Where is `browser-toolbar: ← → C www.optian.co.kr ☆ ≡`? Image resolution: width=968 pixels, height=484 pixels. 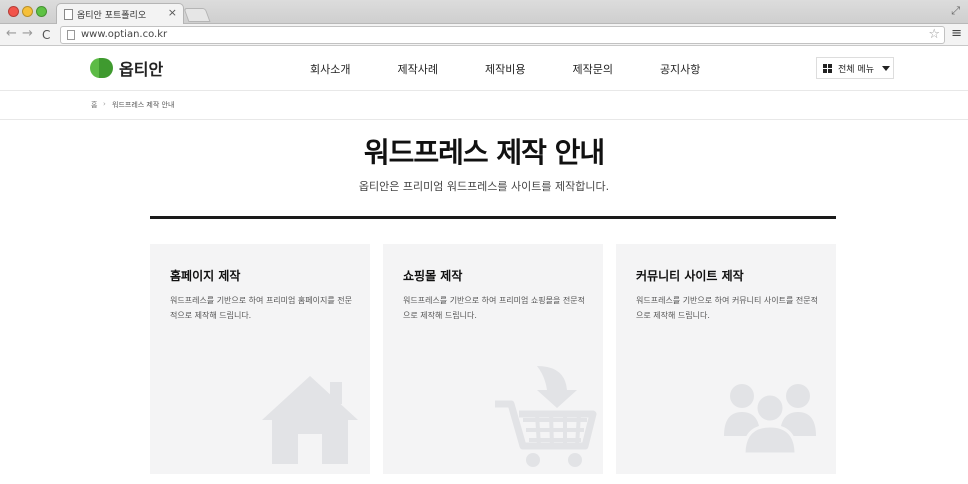 browser-toolbar: ← → C www.optian.co.kr ☆ ≡ is located at coordinates (484, 35).